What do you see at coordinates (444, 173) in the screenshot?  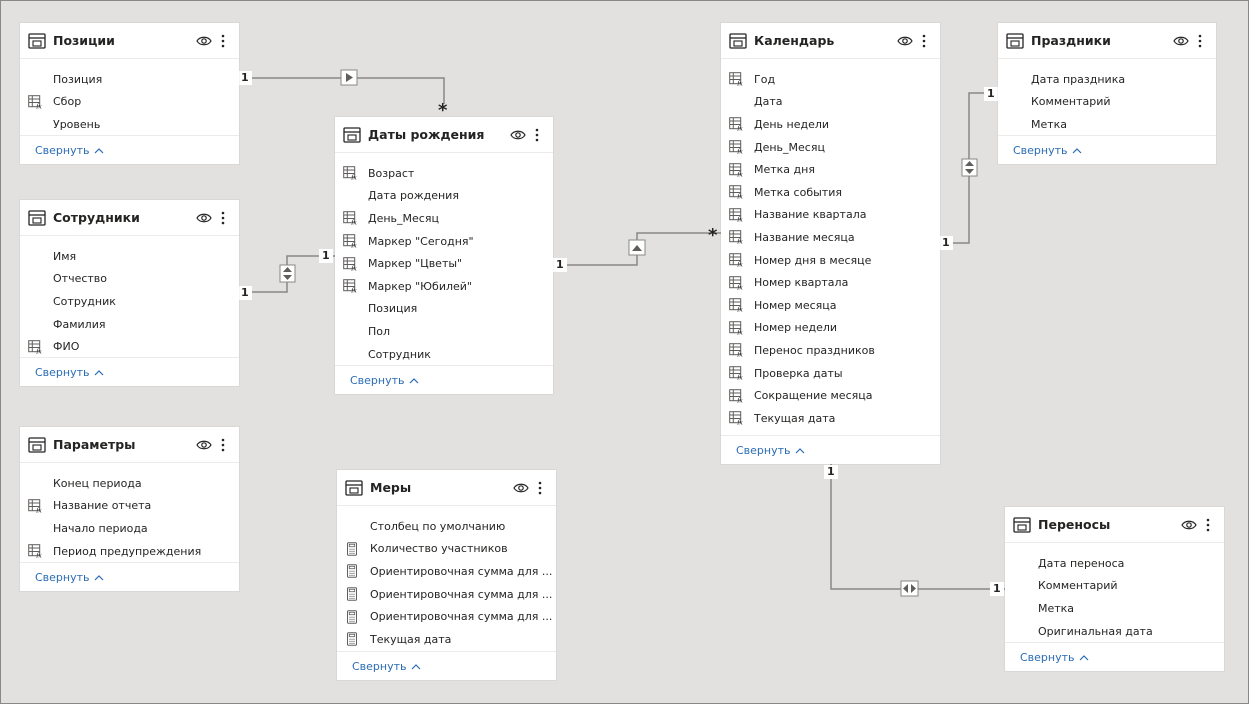 I see `field-row: fx Возраст` at bounding box center [444, 173].